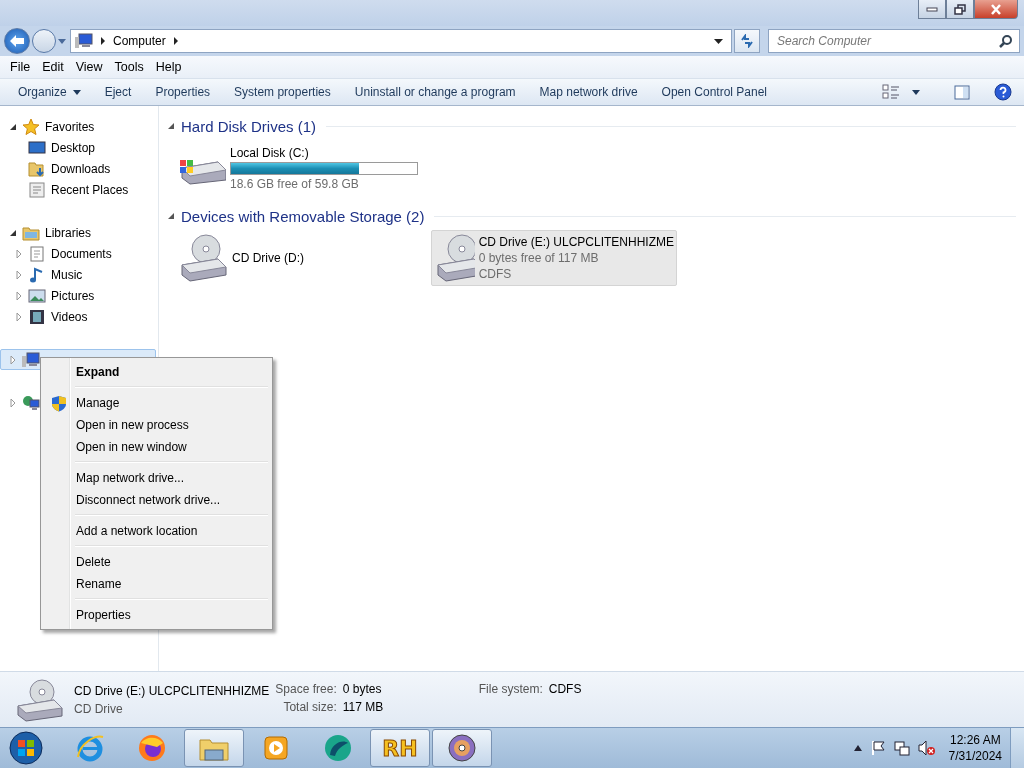 The height and width of the screenshot is (768, 1024). I want to click on item-type: CD Drive, so click(99, 708).